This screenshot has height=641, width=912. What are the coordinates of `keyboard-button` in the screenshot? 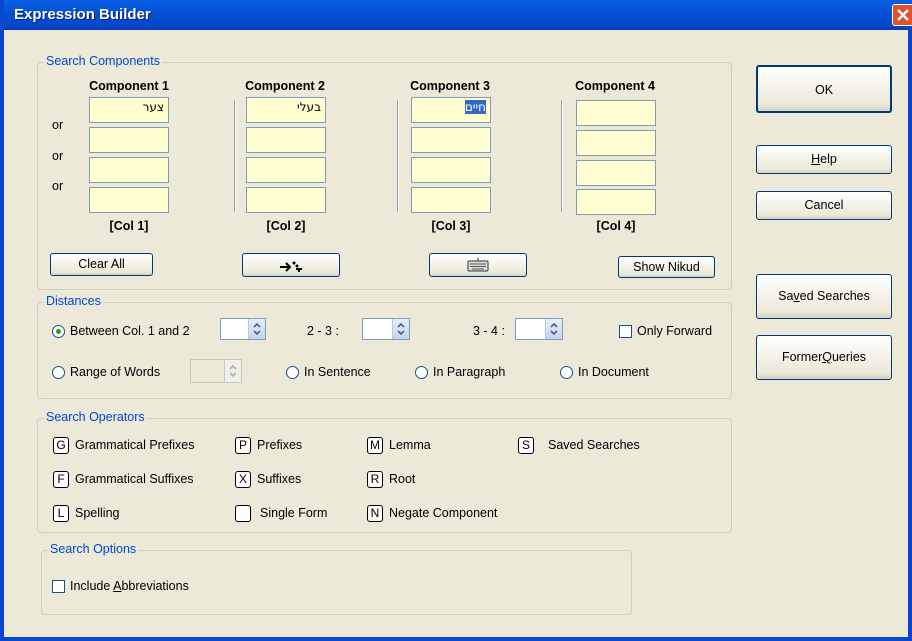 It's located at (478, 265).